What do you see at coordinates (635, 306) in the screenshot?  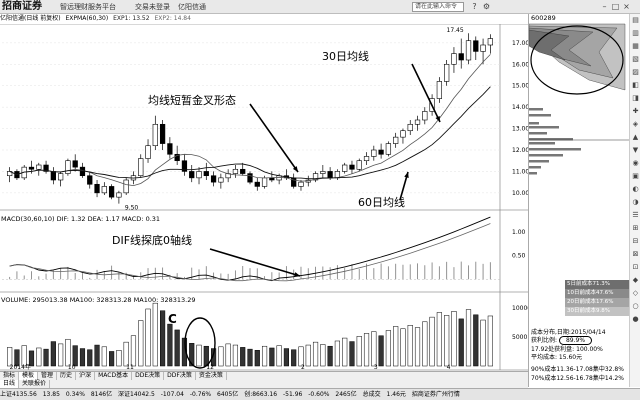 I see `side-btn-23-icon: ○` at bounding box center [635, 306].